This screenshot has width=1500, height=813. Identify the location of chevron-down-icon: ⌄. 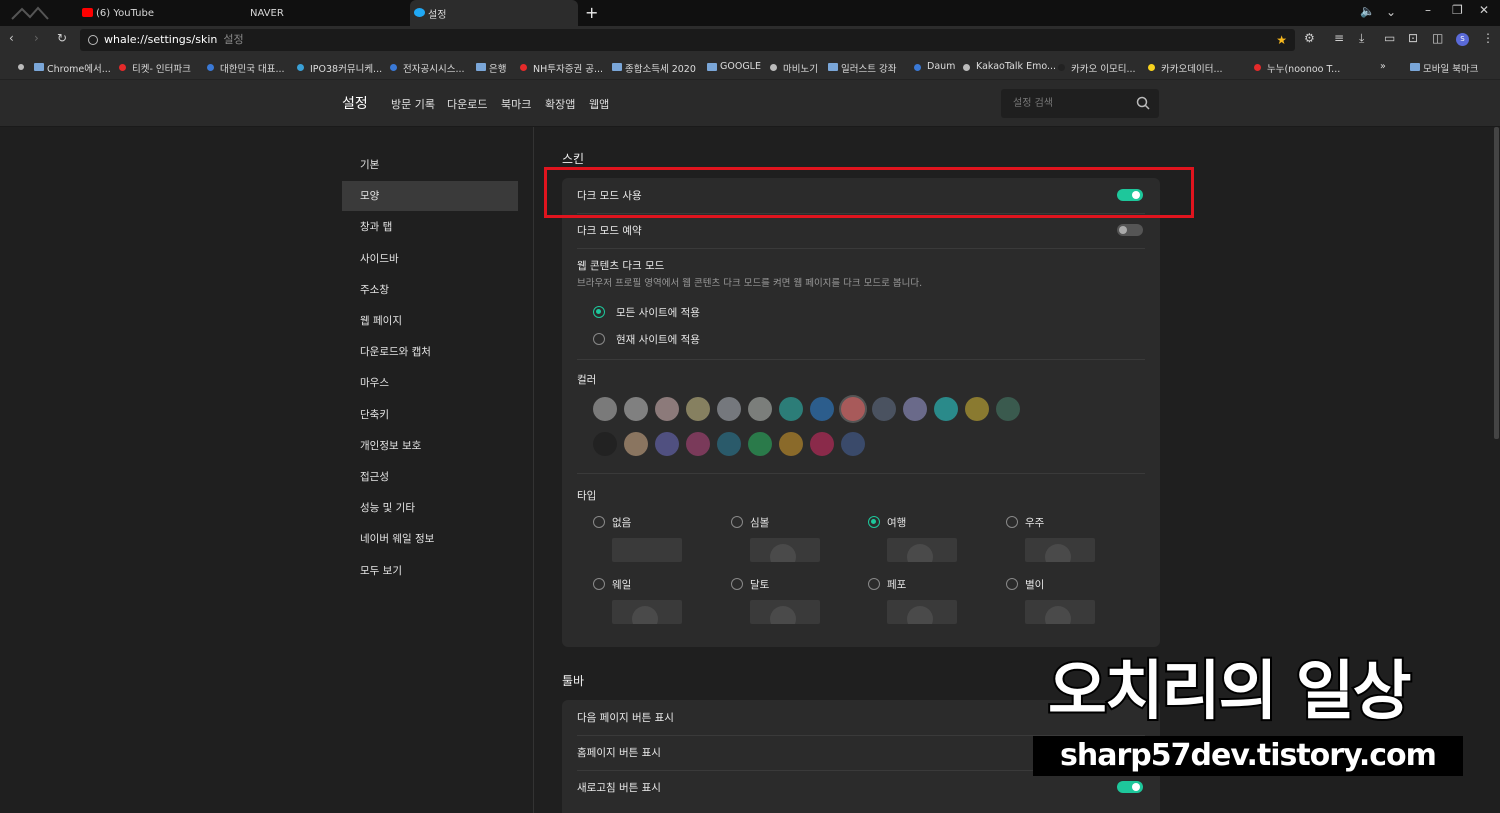
(1391, 12).